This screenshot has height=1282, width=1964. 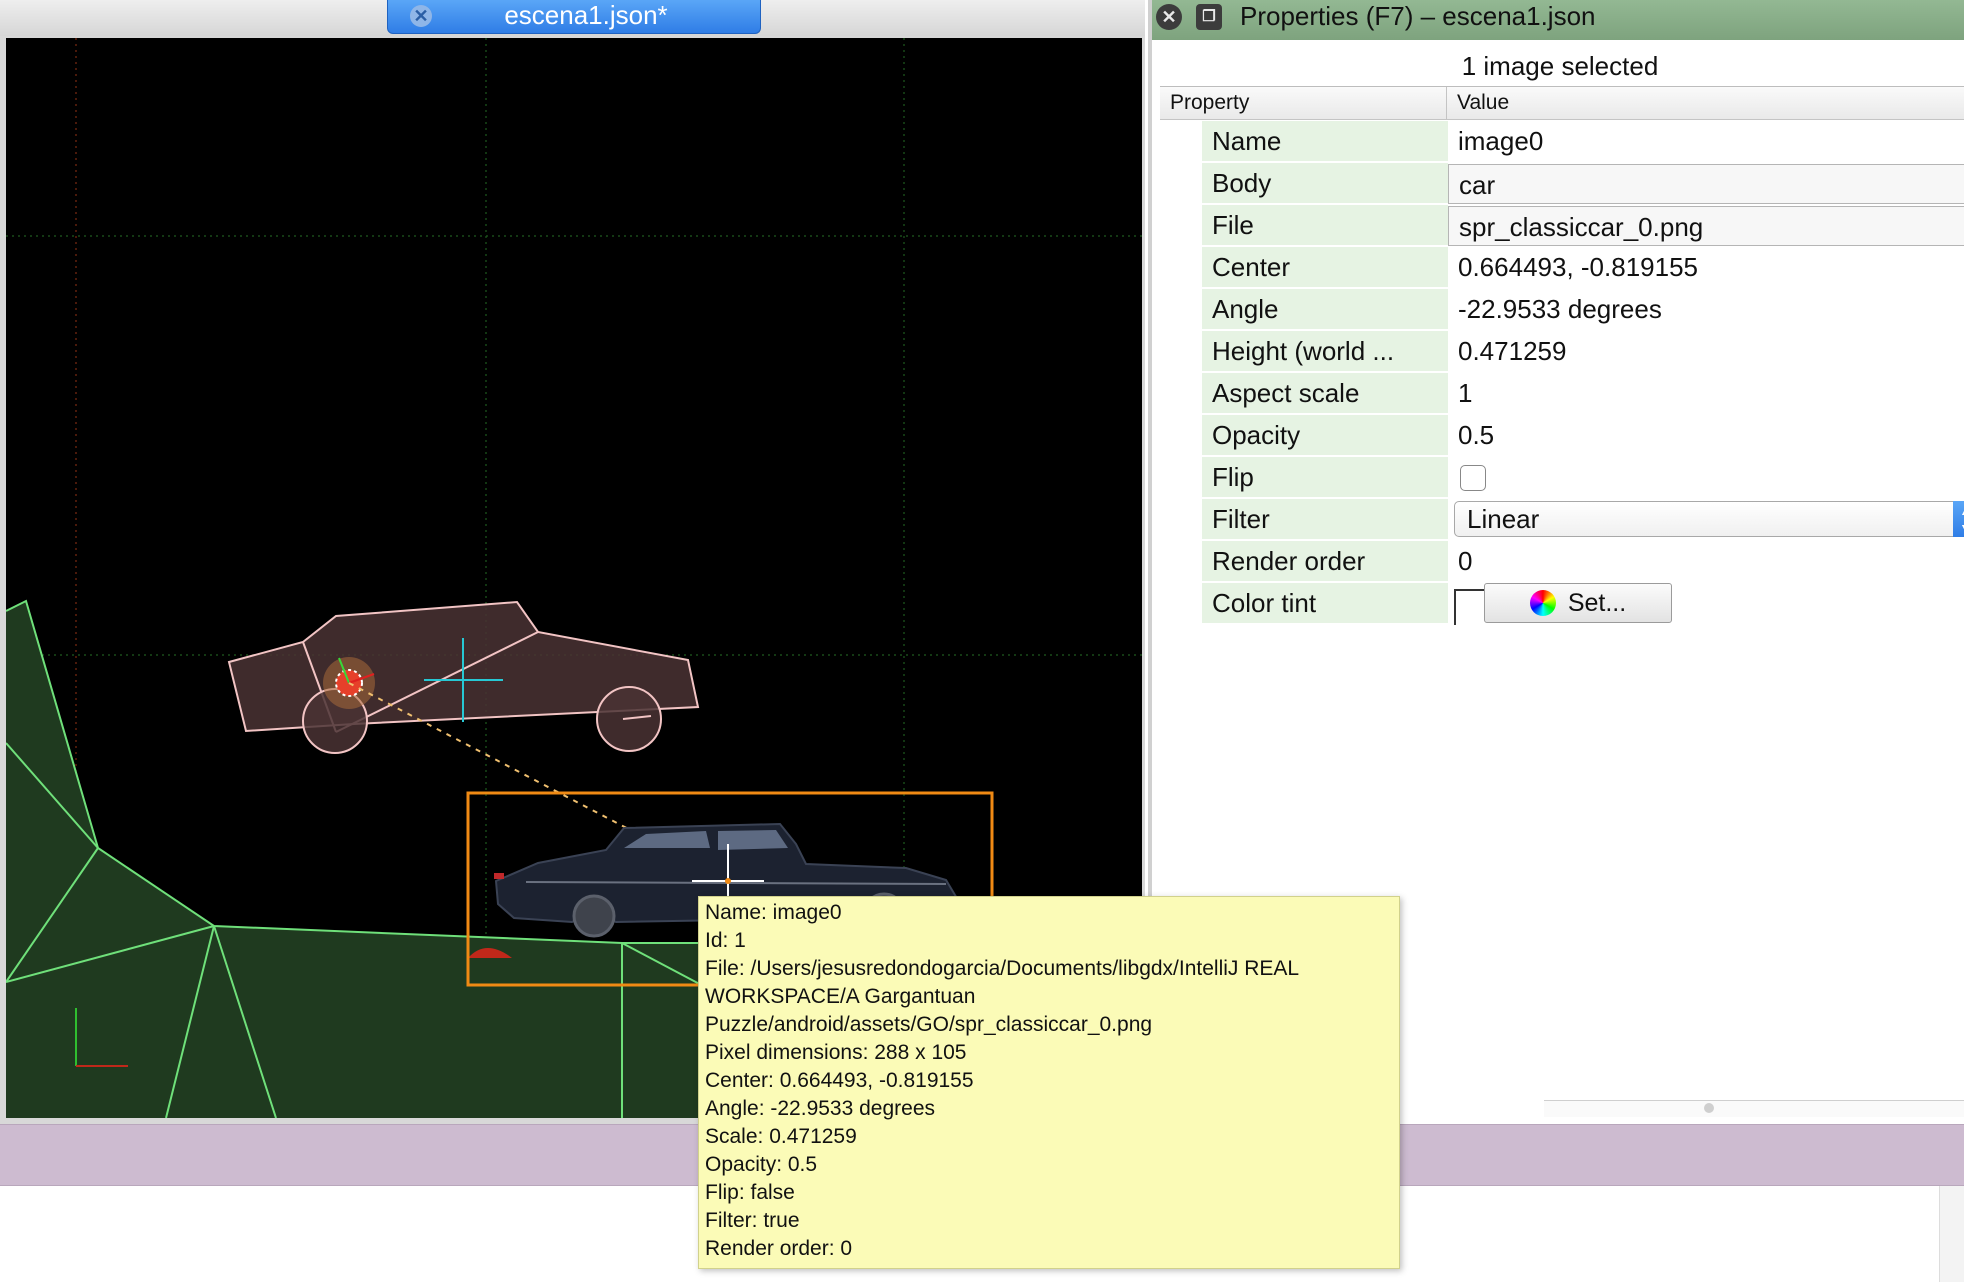 I want to click on property-key: Name, so click(x=1325, y=141).